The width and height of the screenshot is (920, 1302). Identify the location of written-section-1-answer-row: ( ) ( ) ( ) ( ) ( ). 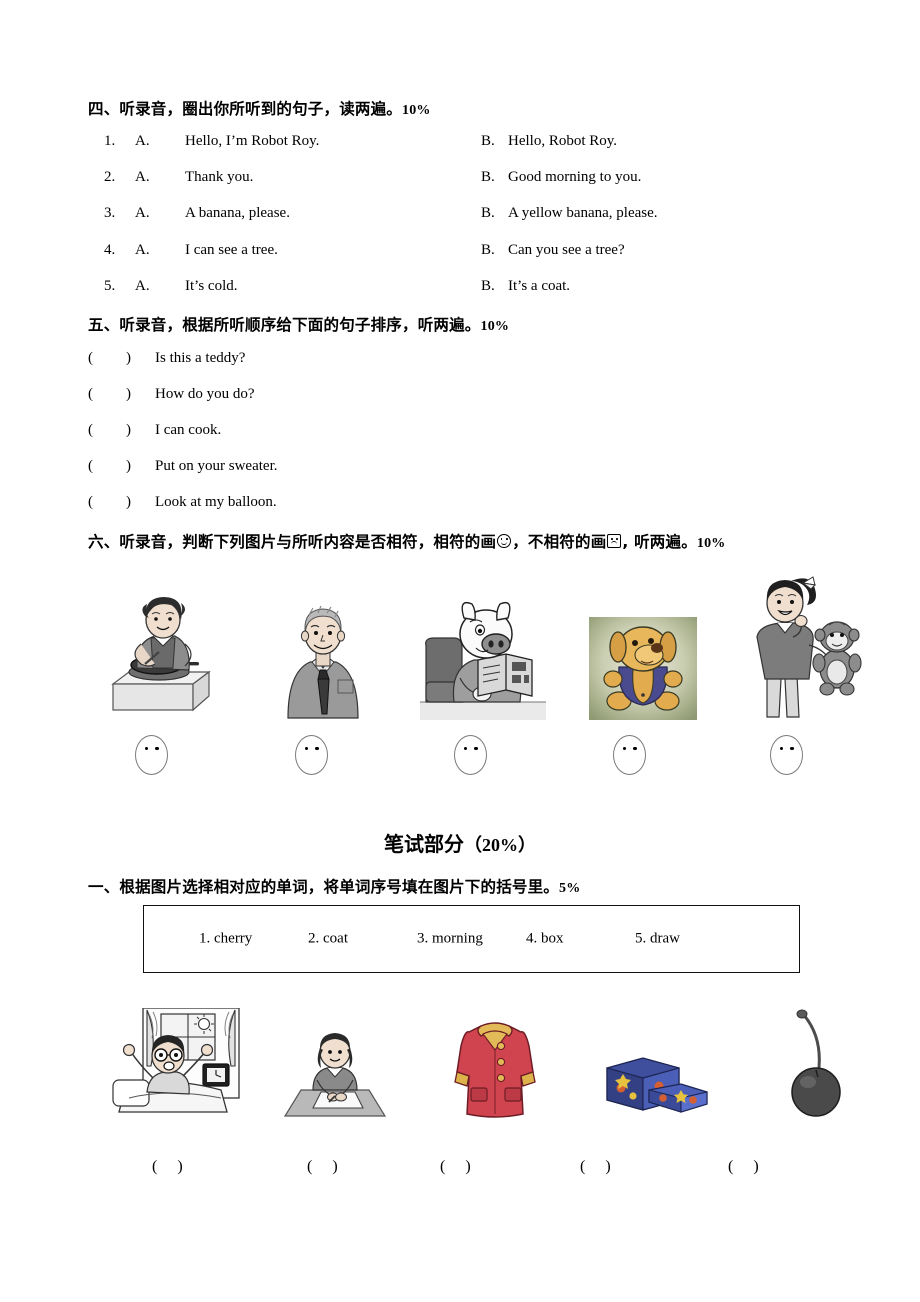
(495, 1172).